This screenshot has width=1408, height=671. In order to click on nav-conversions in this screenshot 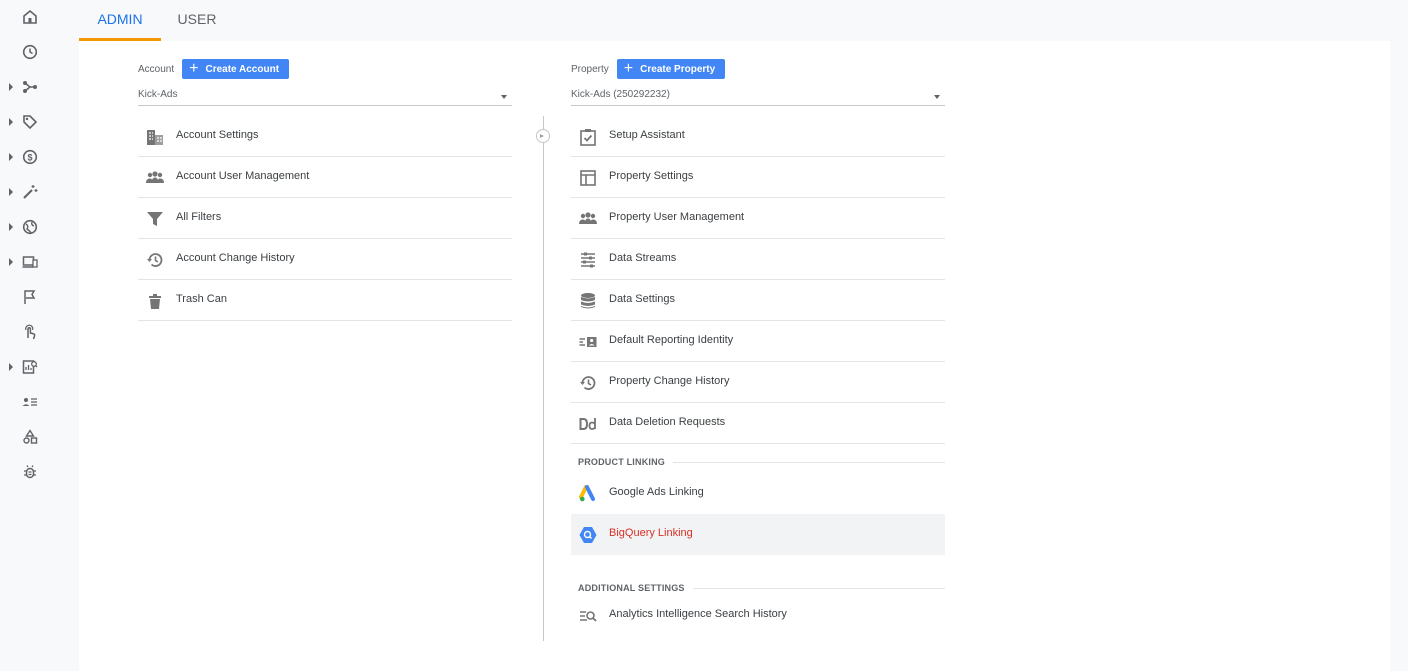, I will do `click(30, 332)`.